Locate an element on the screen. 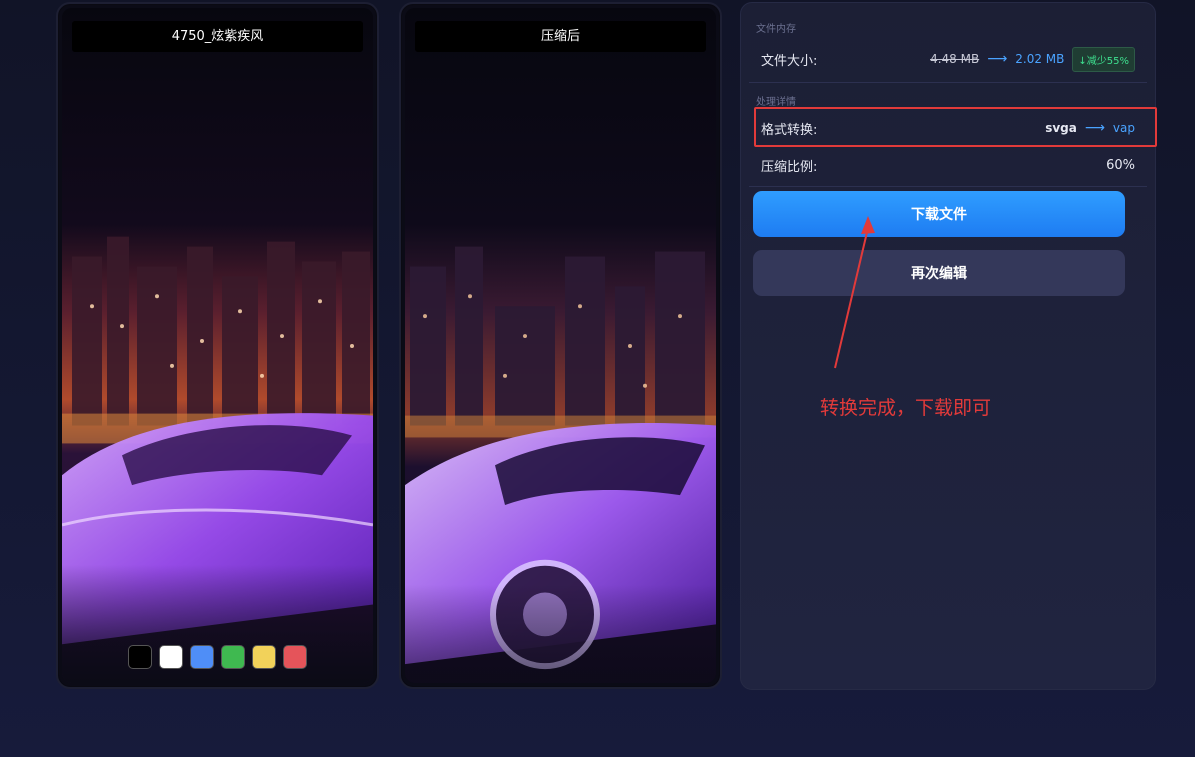 This screenshot has width=1195, height=757. format-highlight-box is located at coordinates (955, 127).